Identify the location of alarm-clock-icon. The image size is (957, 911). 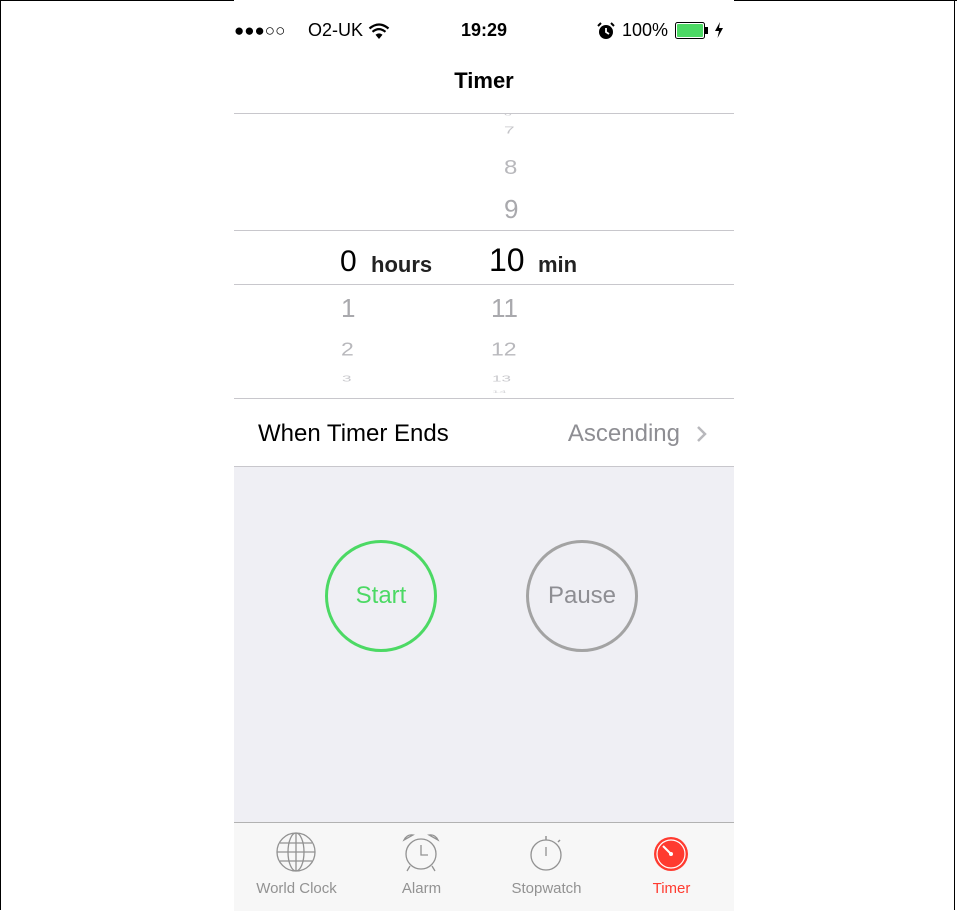
(421, 853).